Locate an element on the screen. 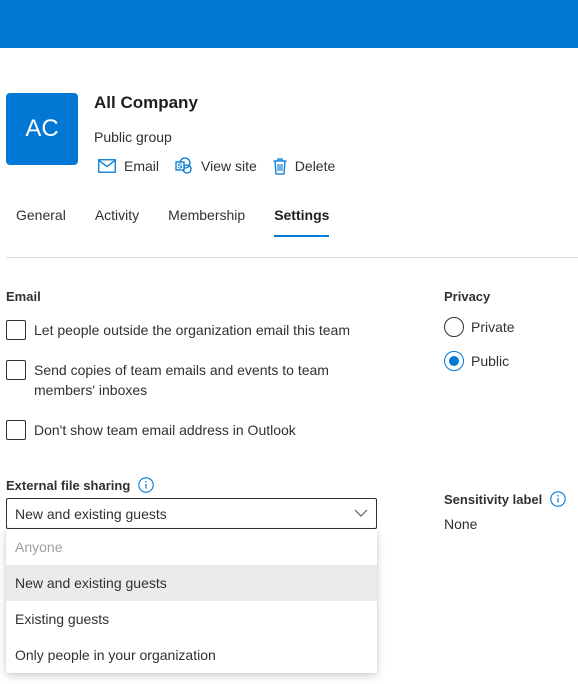 The width and height of the screenshot is (578, 684). group-actions: Email S View site Delete is located at coordinates (224, 166).